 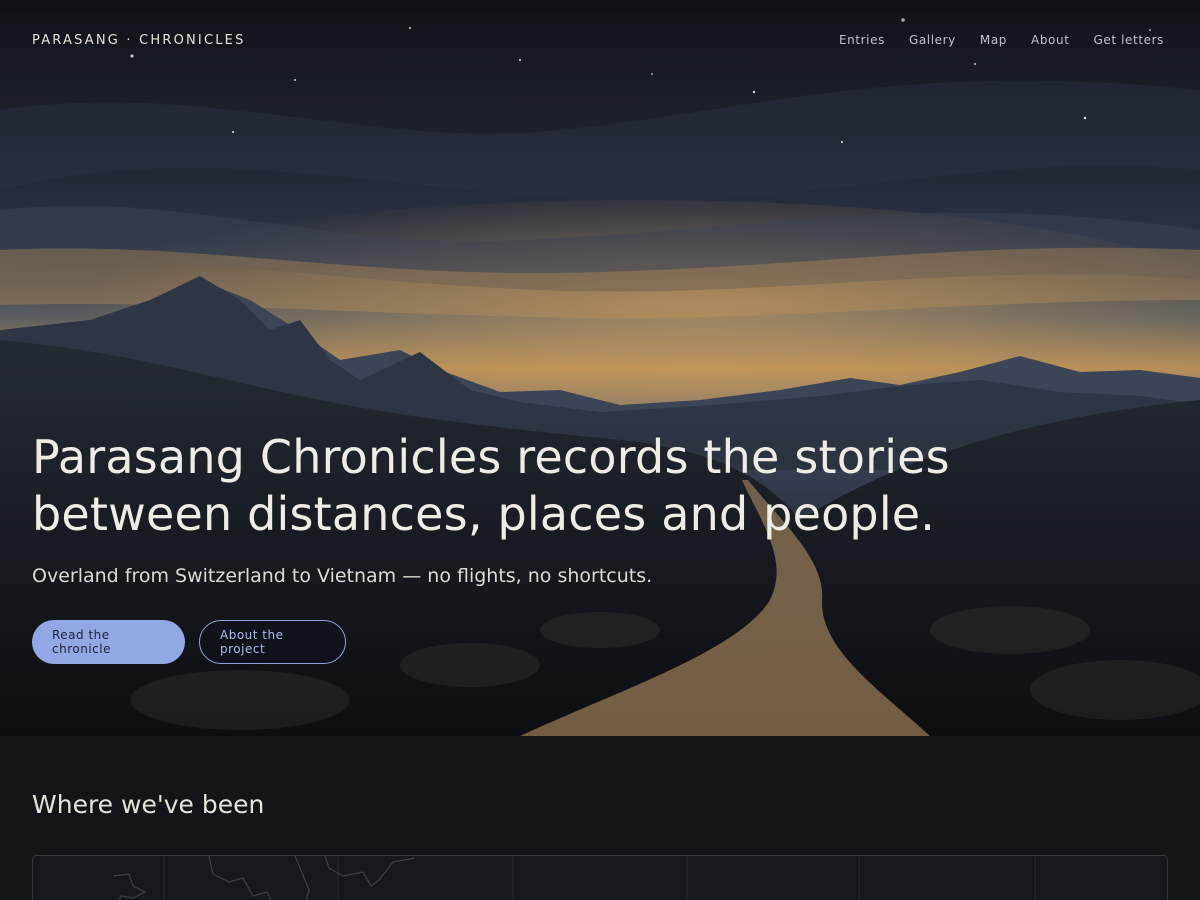 I want to click on section-title: Where we've been, so click(x=148, y=804).